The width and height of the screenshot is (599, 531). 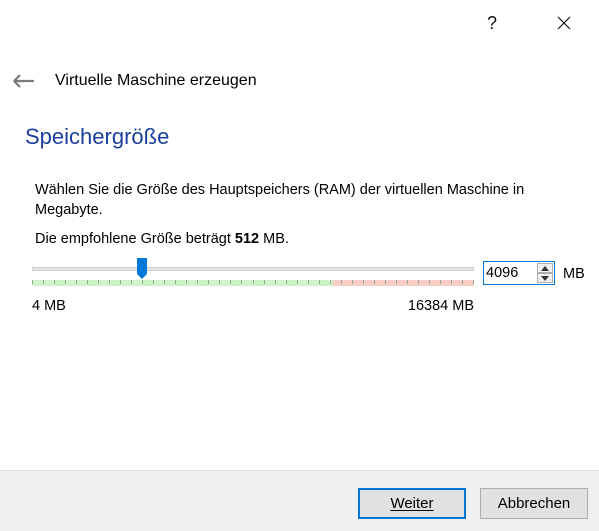 I want to click on slider-min-label: 4 MB, so click(x=49, y=306).